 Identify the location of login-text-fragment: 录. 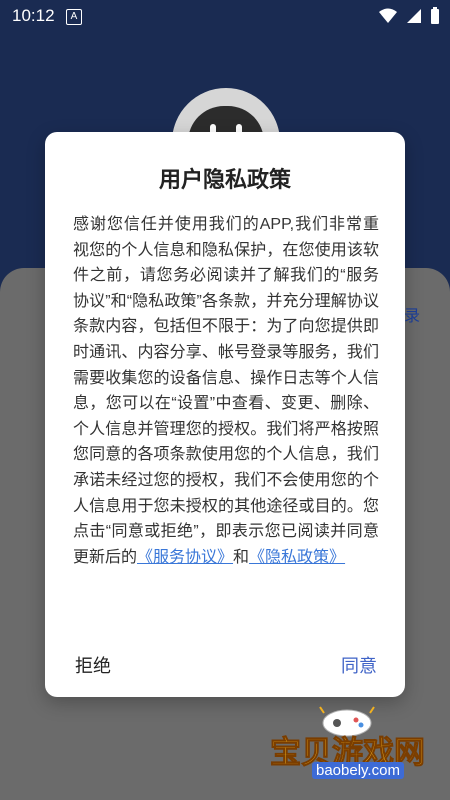
(412, 316).